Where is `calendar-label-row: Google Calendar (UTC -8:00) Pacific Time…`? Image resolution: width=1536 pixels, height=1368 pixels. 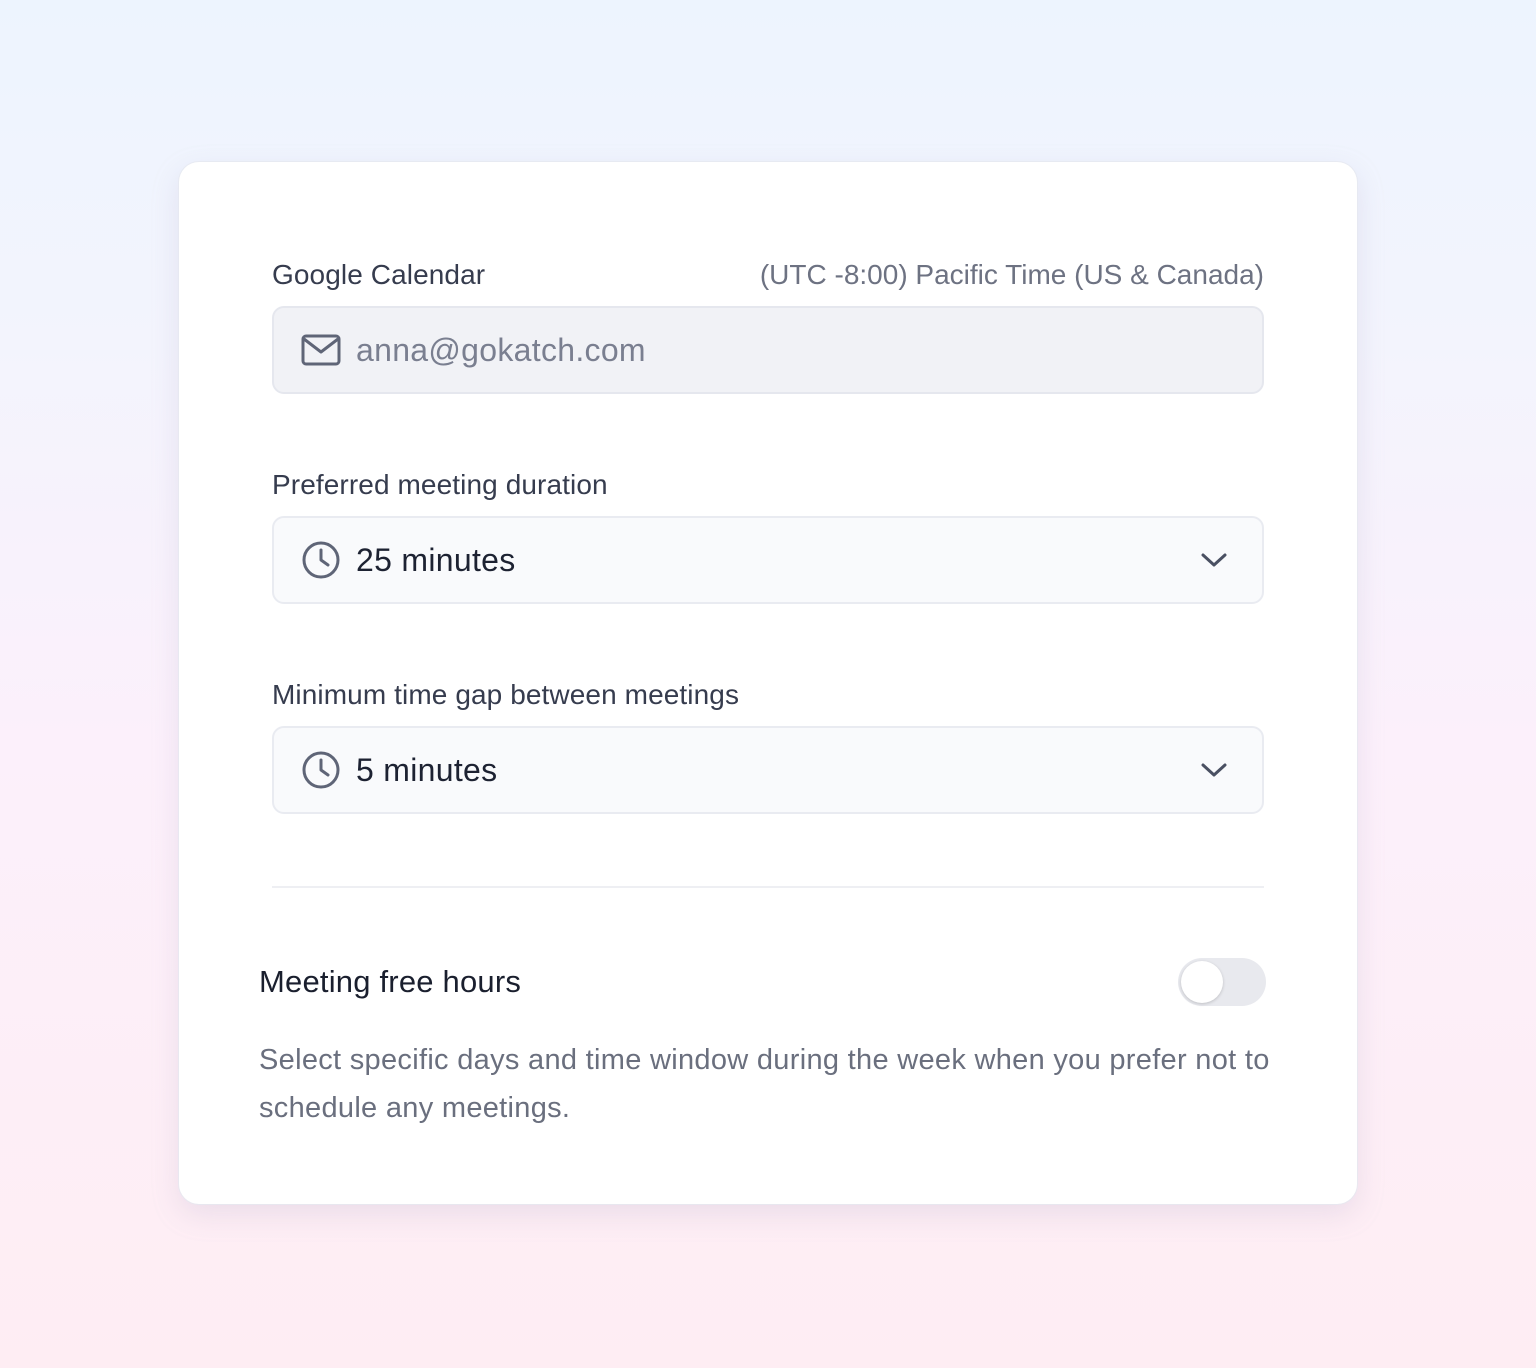
calendar-label-row: Google Calendar (UTC -8:00) Pacific Time… is located at coordinates (768, 274).